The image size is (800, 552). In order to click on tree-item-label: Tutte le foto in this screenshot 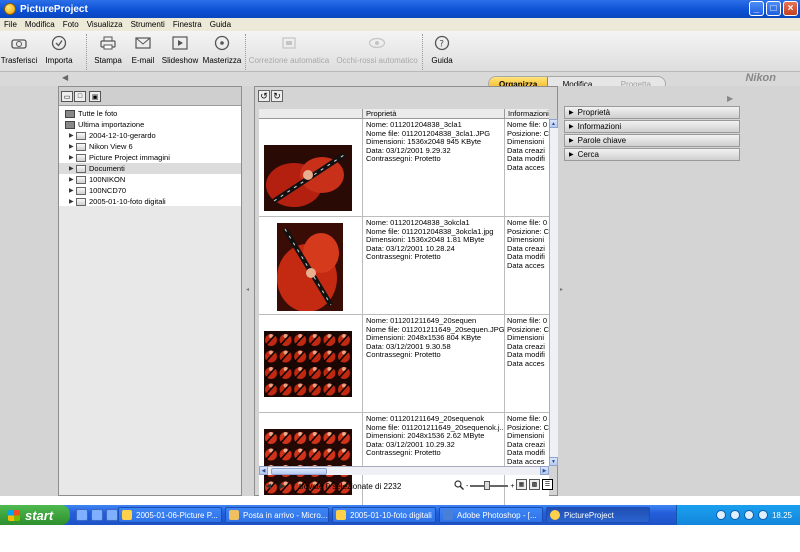, I will do `click(98, 113)`.